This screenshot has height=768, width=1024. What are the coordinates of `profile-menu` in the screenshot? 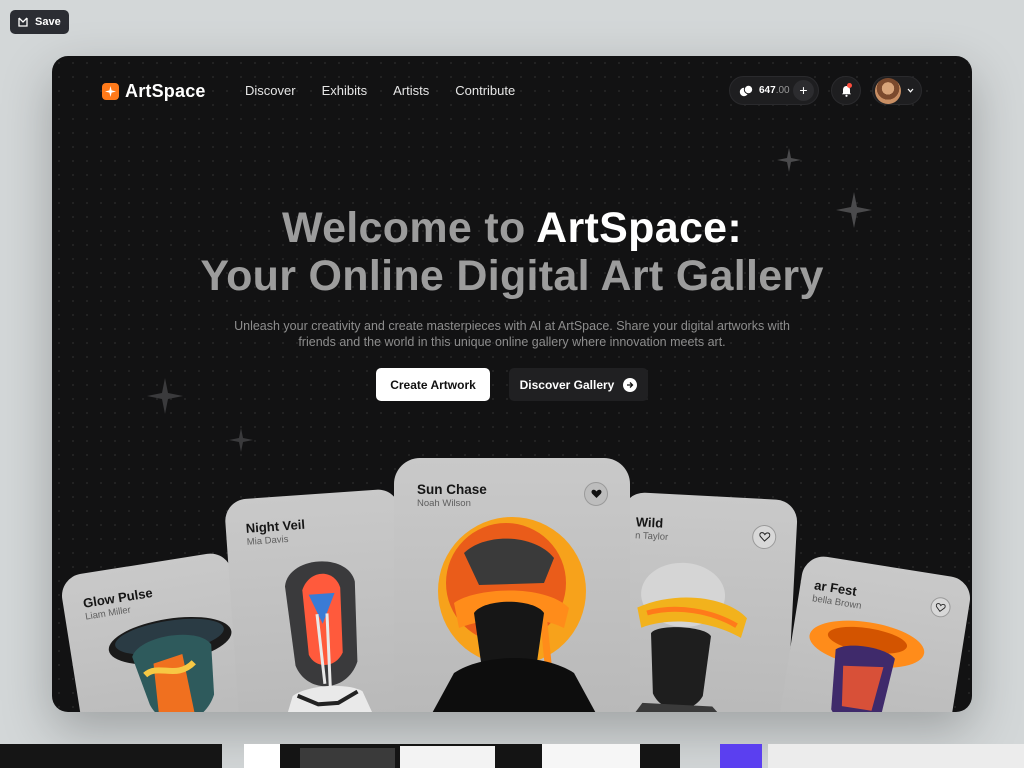 It's located at (897, 90).